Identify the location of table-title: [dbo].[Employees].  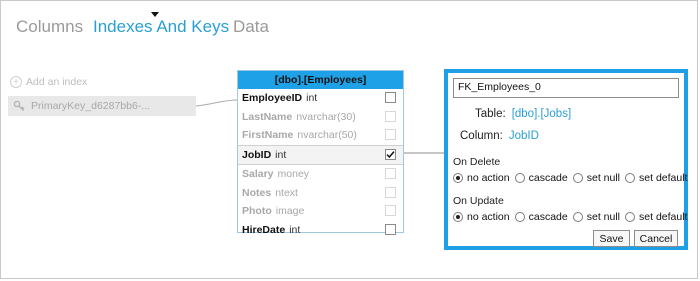
(320, 80).